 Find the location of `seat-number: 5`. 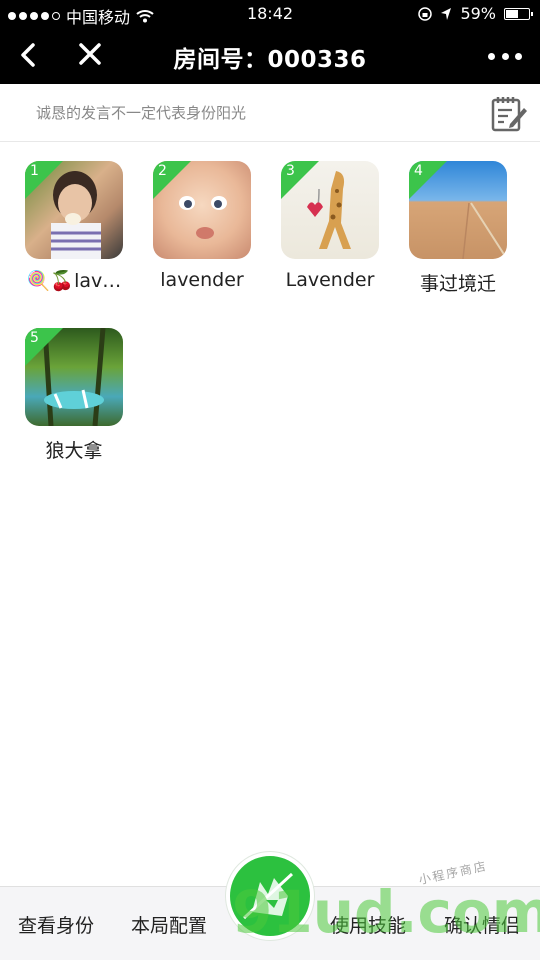

seat-number: 5 is located at coordinates (34, 338).